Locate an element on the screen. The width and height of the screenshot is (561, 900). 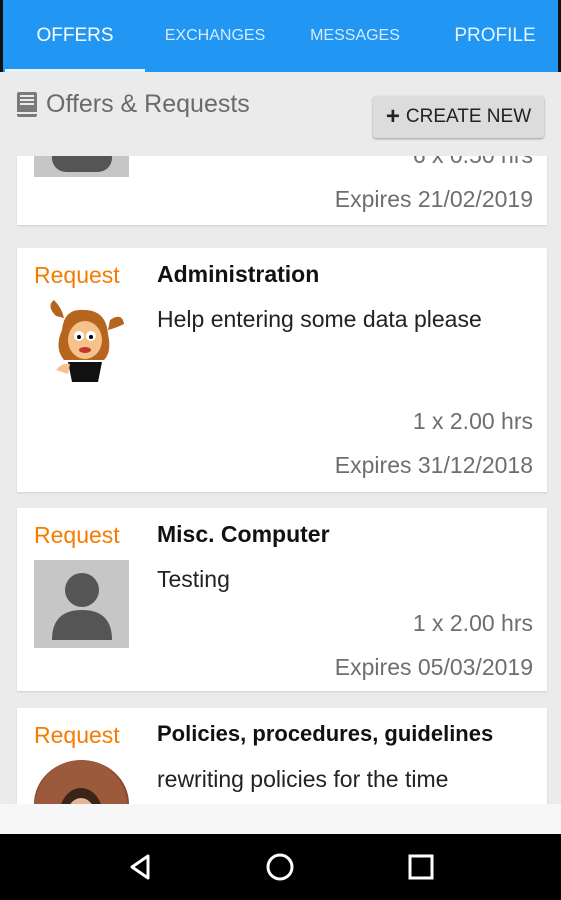
tab-bar: OFFERS EXCHANGES MESSAGES PROFILE is located at coordinates (280, 36).